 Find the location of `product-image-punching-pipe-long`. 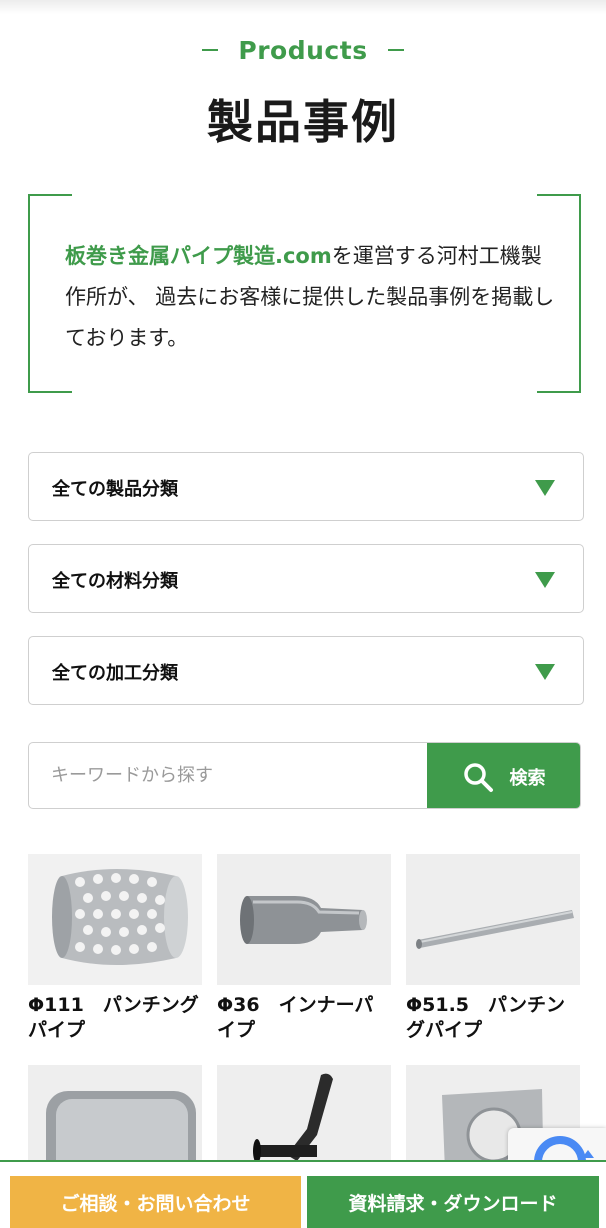

product-image-punching-pipe-long is located at coordinates (493, 919).